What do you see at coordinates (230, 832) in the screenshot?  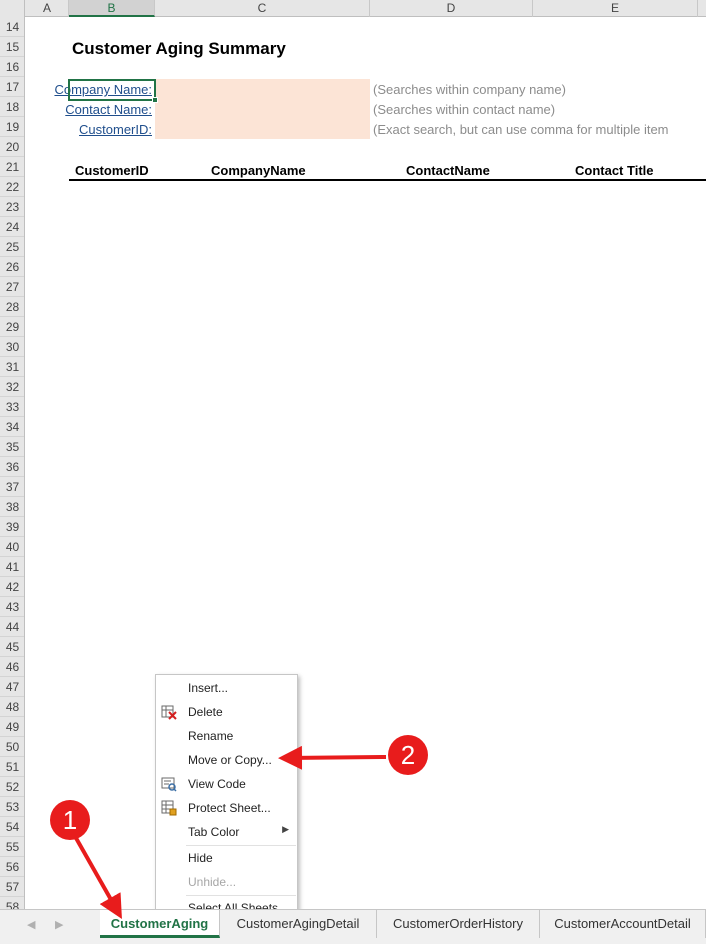 I see `callout-arrows` at bounding box center [230, 832].